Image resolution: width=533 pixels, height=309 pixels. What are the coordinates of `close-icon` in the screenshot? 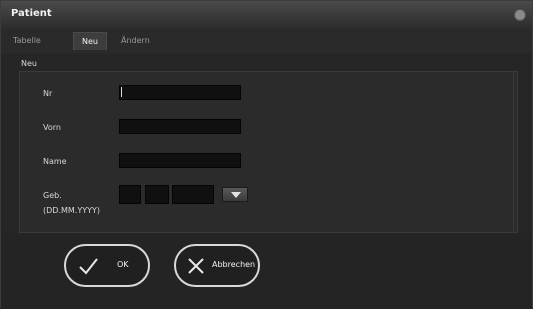 It's located at (520, 15).